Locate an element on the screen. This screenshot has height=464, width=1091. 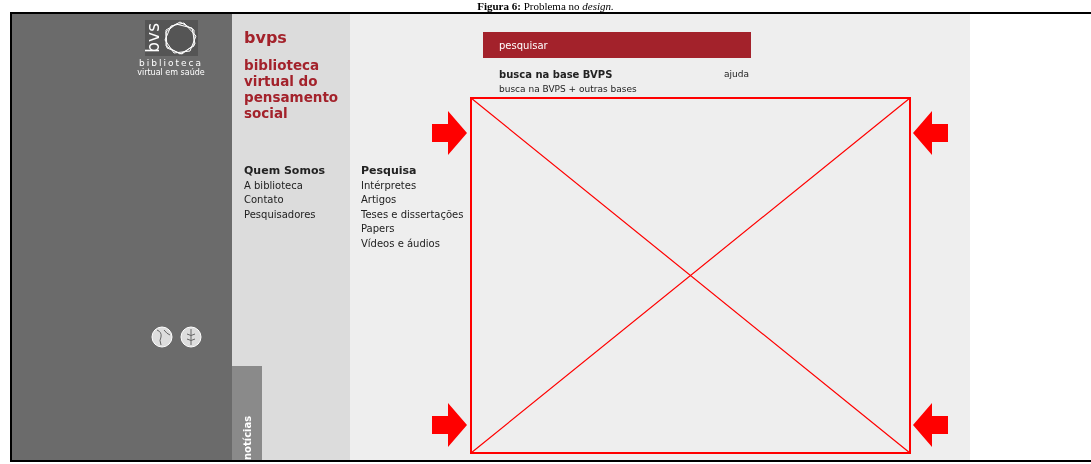
search-option: busca na base BVPS is located at coordinates (612, 74).